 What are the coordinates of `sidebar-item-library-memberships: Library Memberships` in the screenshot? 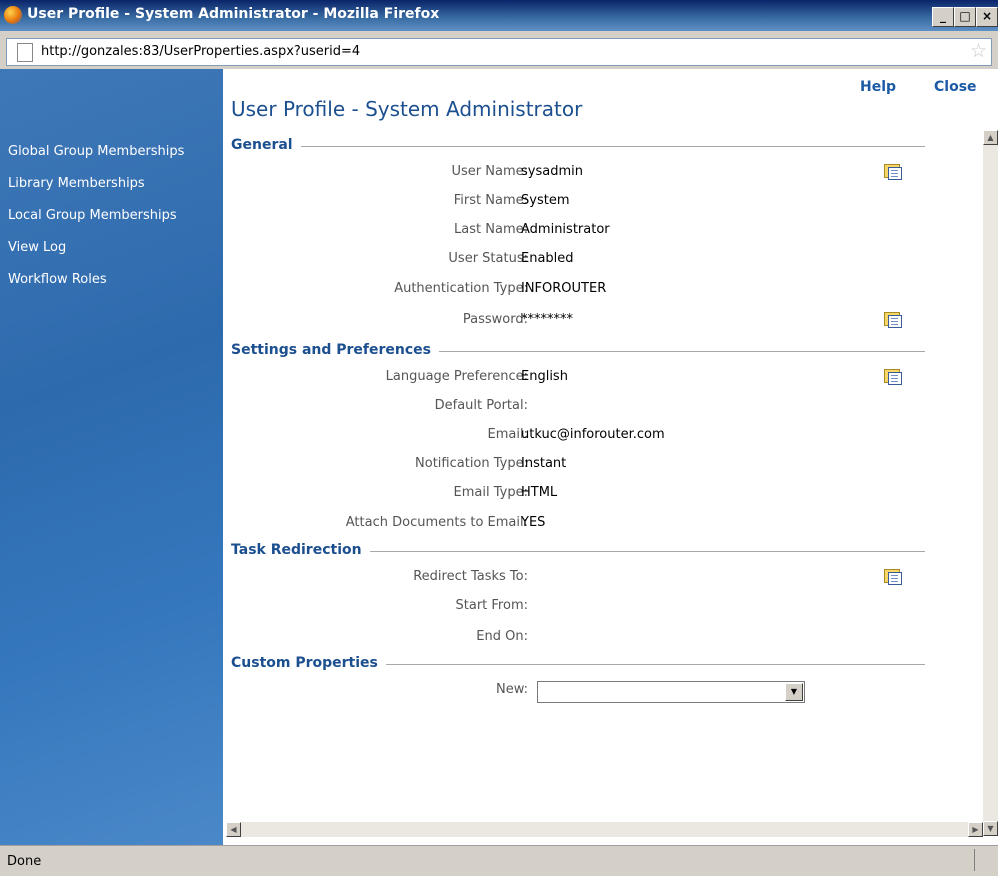 It's located at (76, 183).